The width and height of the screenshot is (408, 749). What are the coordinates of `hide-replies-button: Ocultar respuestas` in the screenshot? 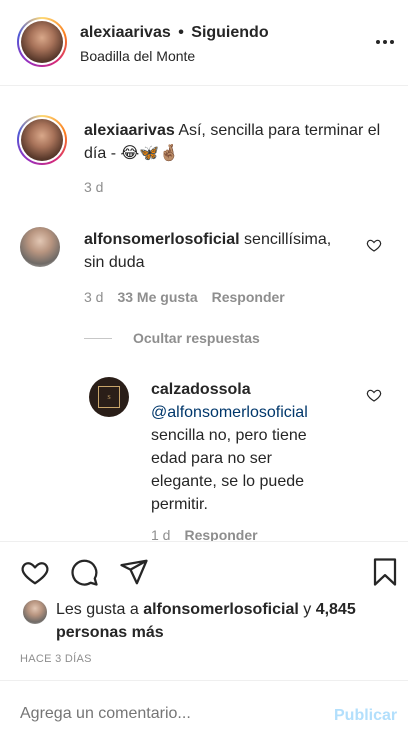 It's located at (172, 338).